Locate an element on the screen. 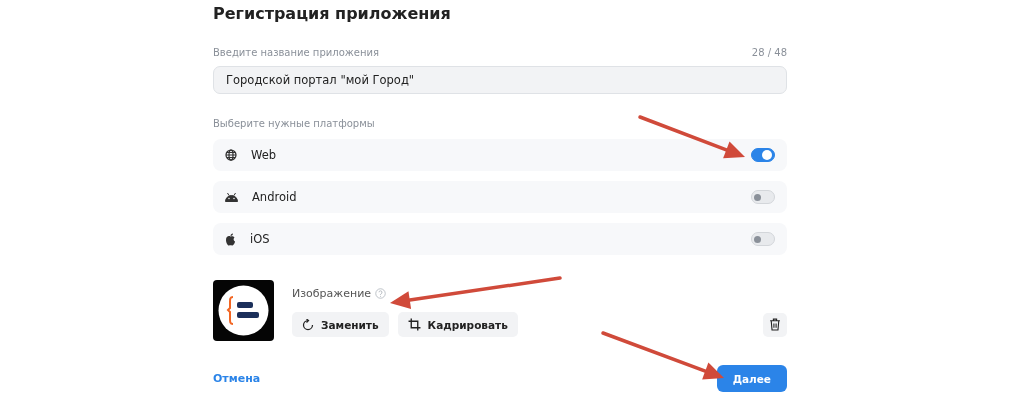 The image size is (1024, 400). trash-icon is located at coordinates (775, 324).